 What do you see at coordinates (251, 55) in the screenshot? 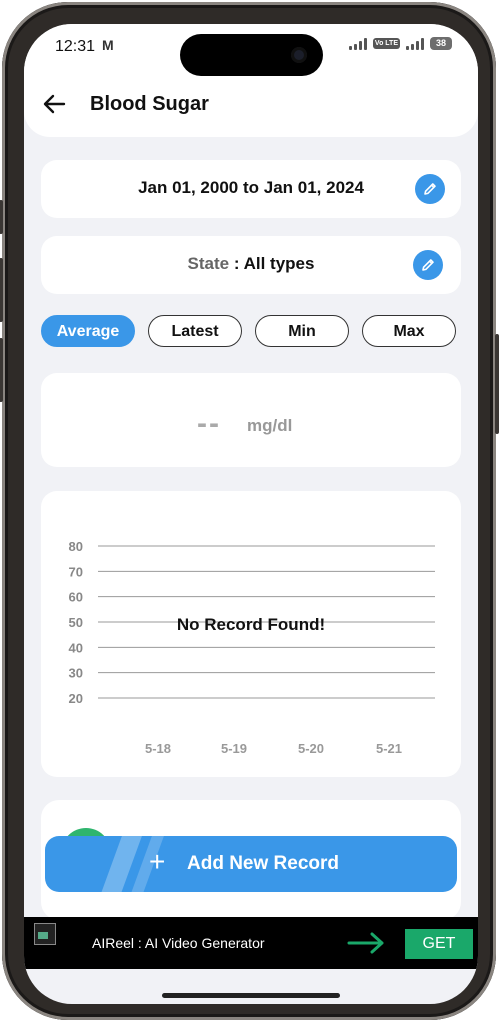
I see `dynamic-island` at bounding box center [251, 55].